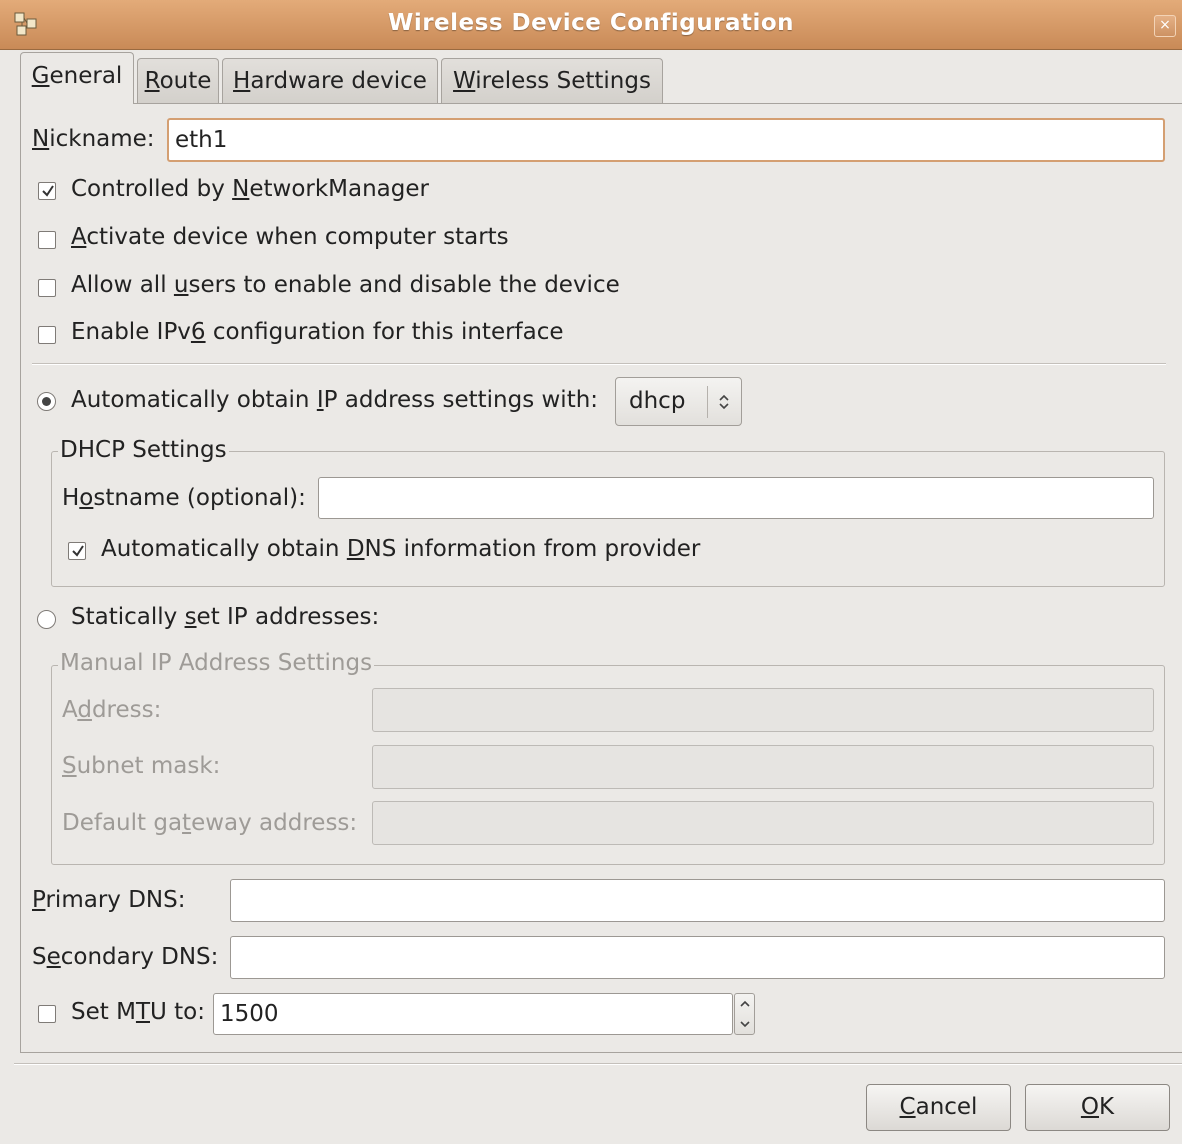  Describe the element at coordinates (178, 81) in the screenshot. I see `tab-route: Route` at that location.